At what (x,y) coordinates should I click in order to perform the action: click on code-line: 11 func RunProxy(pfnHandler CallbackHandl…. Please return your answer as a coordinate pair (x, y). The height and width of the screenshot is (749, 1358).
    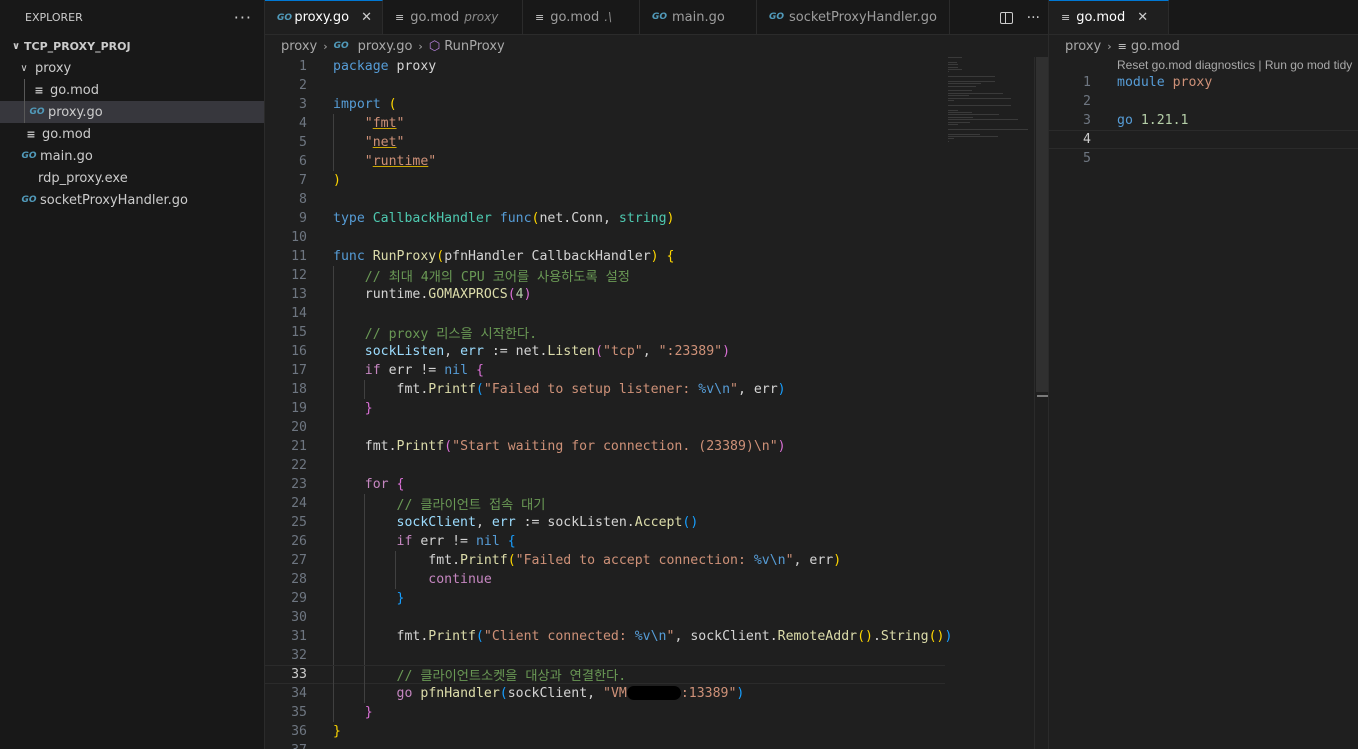
    Looking at the image, I should click on (605, 256).